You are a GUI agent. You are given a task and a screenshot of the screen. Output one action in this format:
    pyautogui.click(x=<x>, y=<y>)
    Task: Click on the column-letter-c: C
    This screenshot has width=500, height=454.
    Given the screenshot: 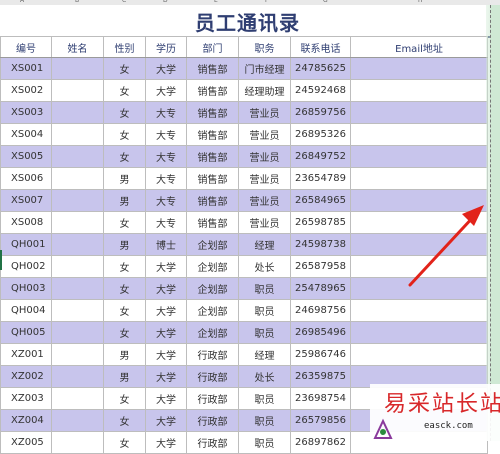 What is the action you would take?
    pyautogui.click(x=124, y=2)
    